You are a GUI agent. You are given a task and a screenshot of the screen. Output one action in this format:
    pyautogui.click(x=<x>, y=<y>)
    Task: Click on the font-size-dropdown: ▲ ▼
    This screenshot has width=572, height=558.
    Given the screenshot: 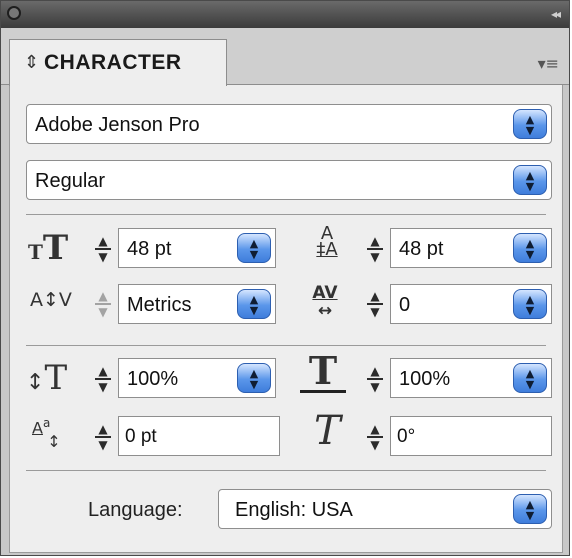 What is the action you would take?
    pyautogui.click(x=254, y=248)
    